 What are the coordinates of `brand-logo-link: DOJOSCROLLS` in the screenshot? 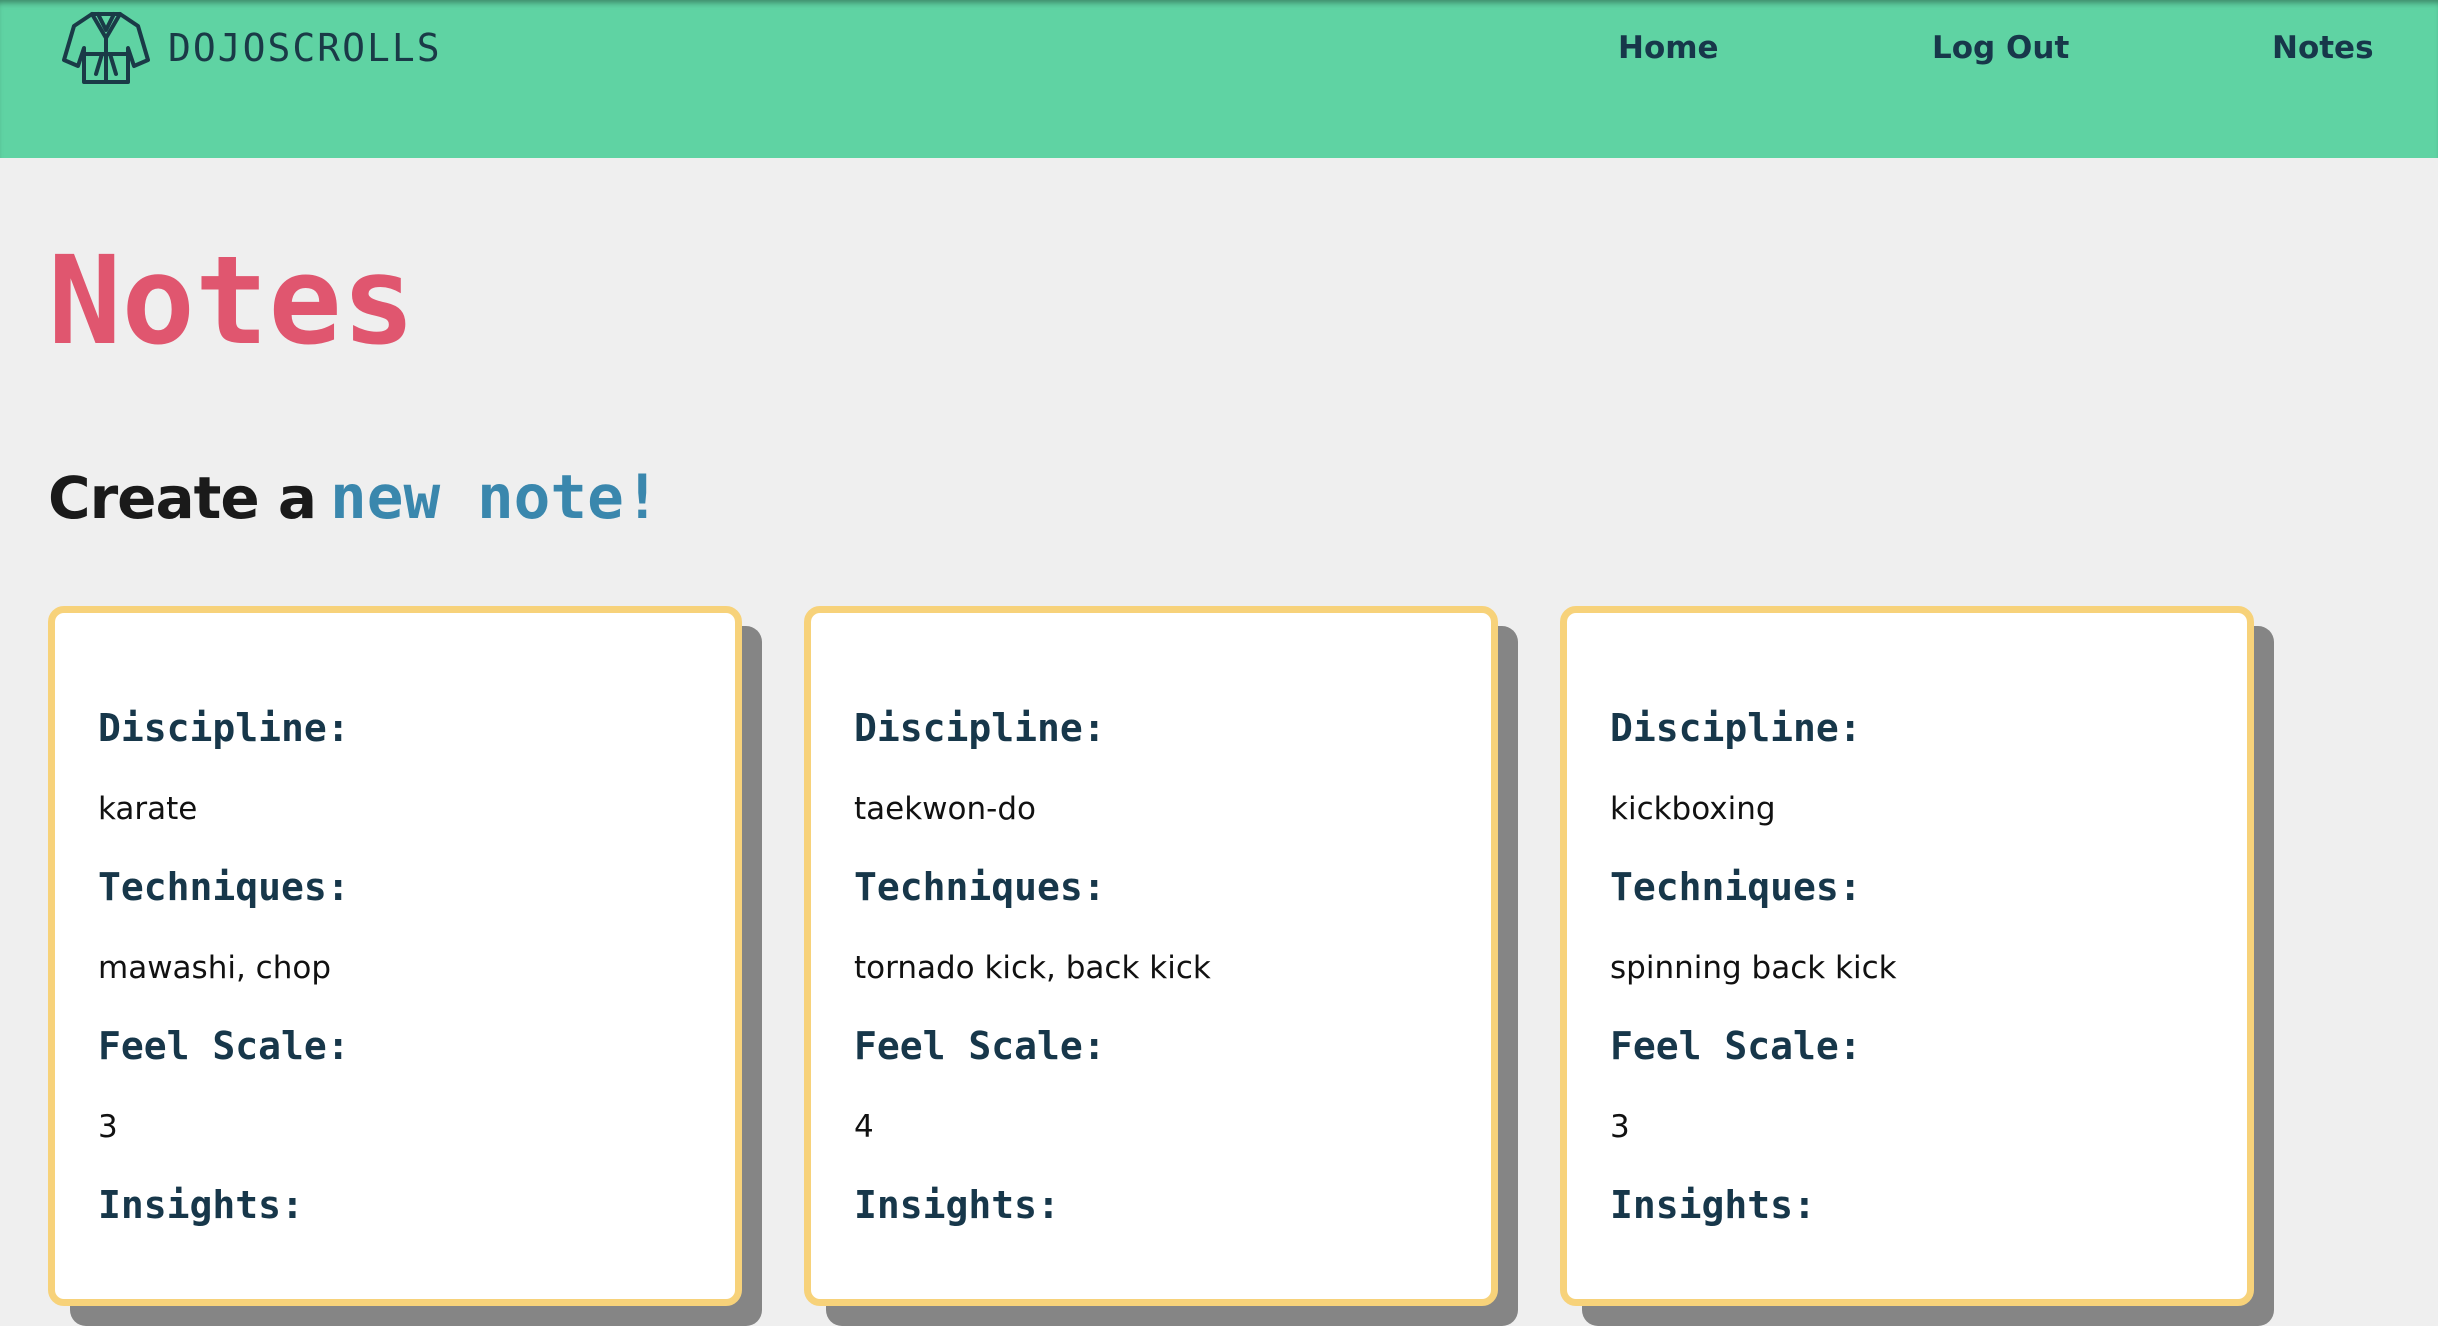 It's located at (252, 48).